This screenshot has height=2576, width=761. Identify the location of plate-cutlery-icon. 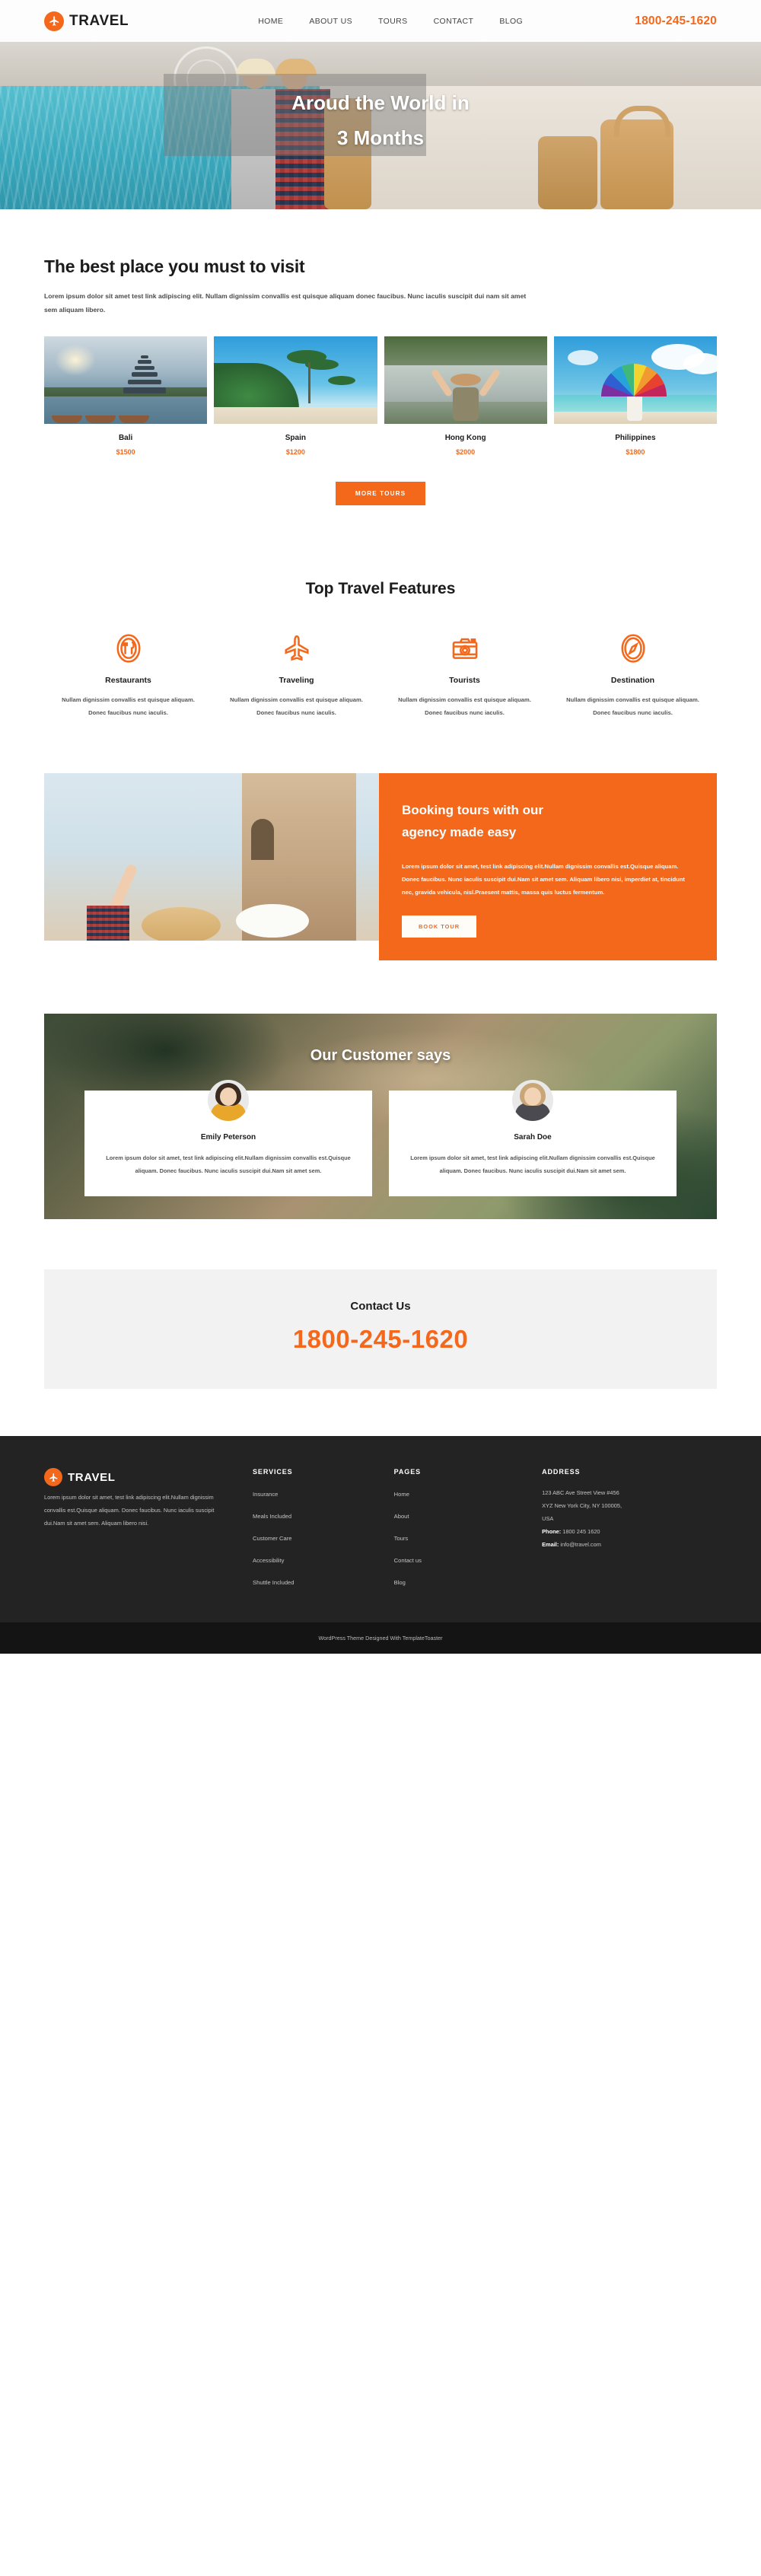
(128, 648).